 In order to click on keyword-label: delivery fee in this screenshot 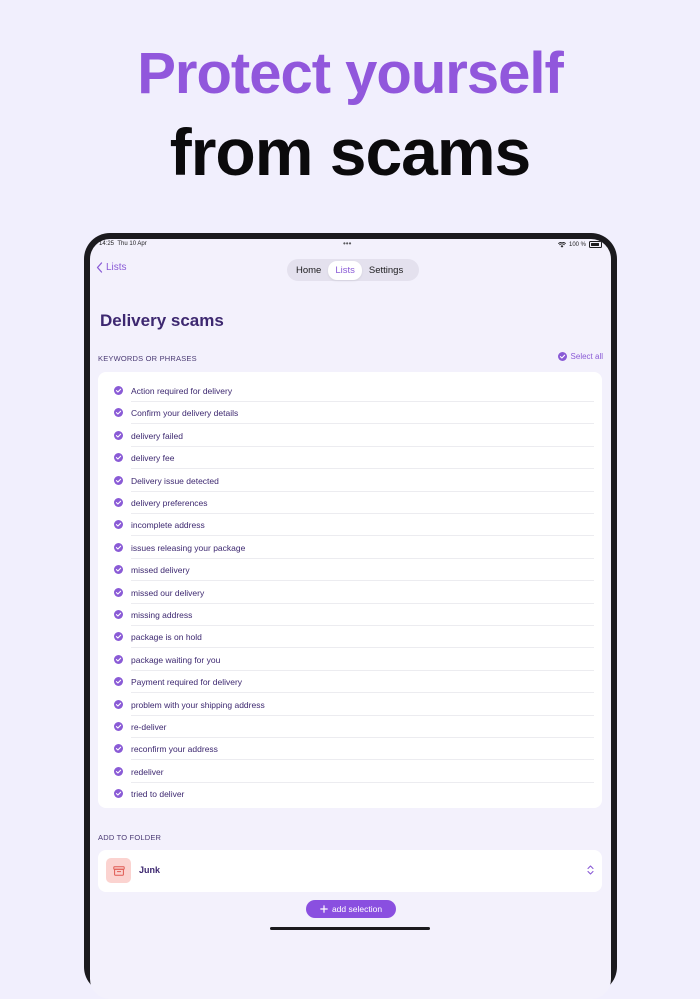, I will do `click(153, 458)`.